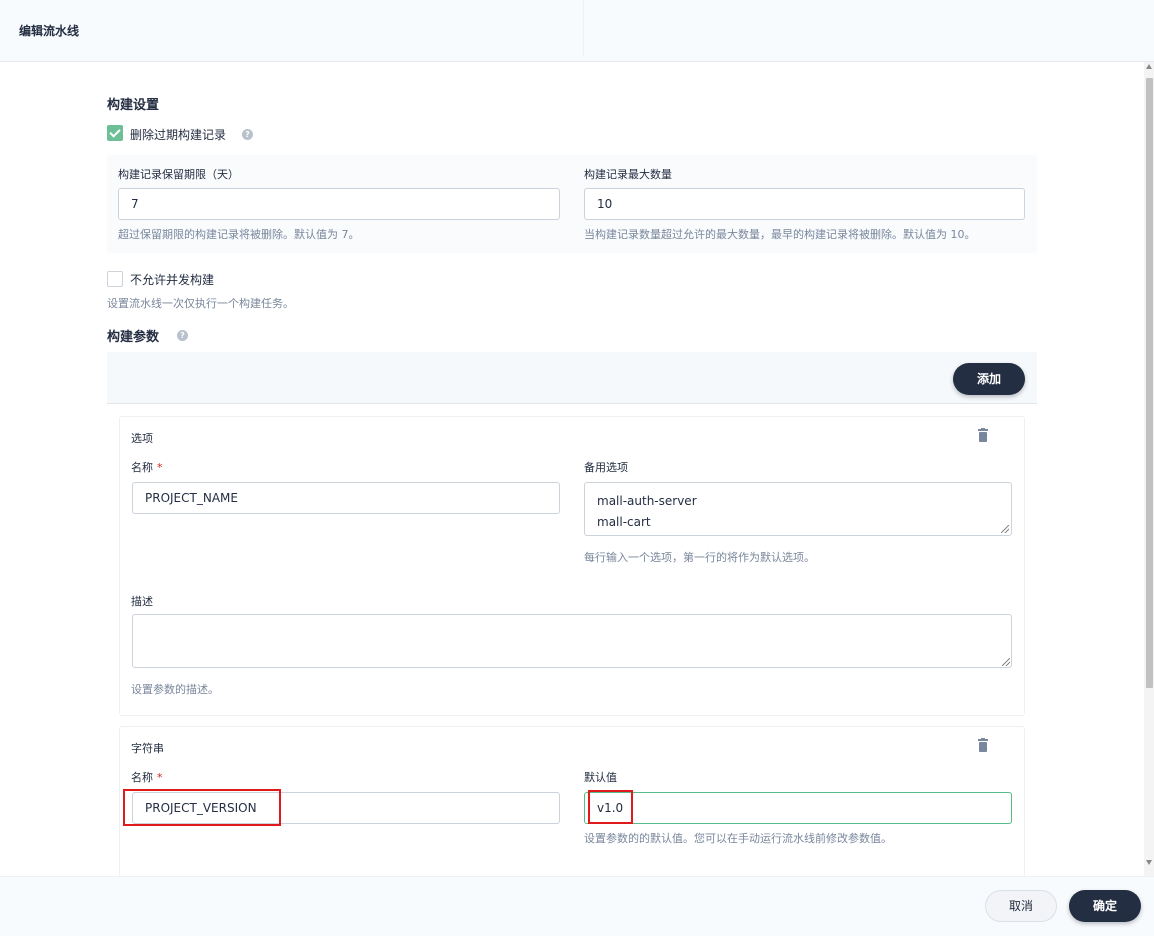 The height and width of the screenshot is (936, 1154). What do you see at coordinates (647, 501) in the screenshot?
I see `option-line: mall-auth-server` at bounding box center [647, 501].